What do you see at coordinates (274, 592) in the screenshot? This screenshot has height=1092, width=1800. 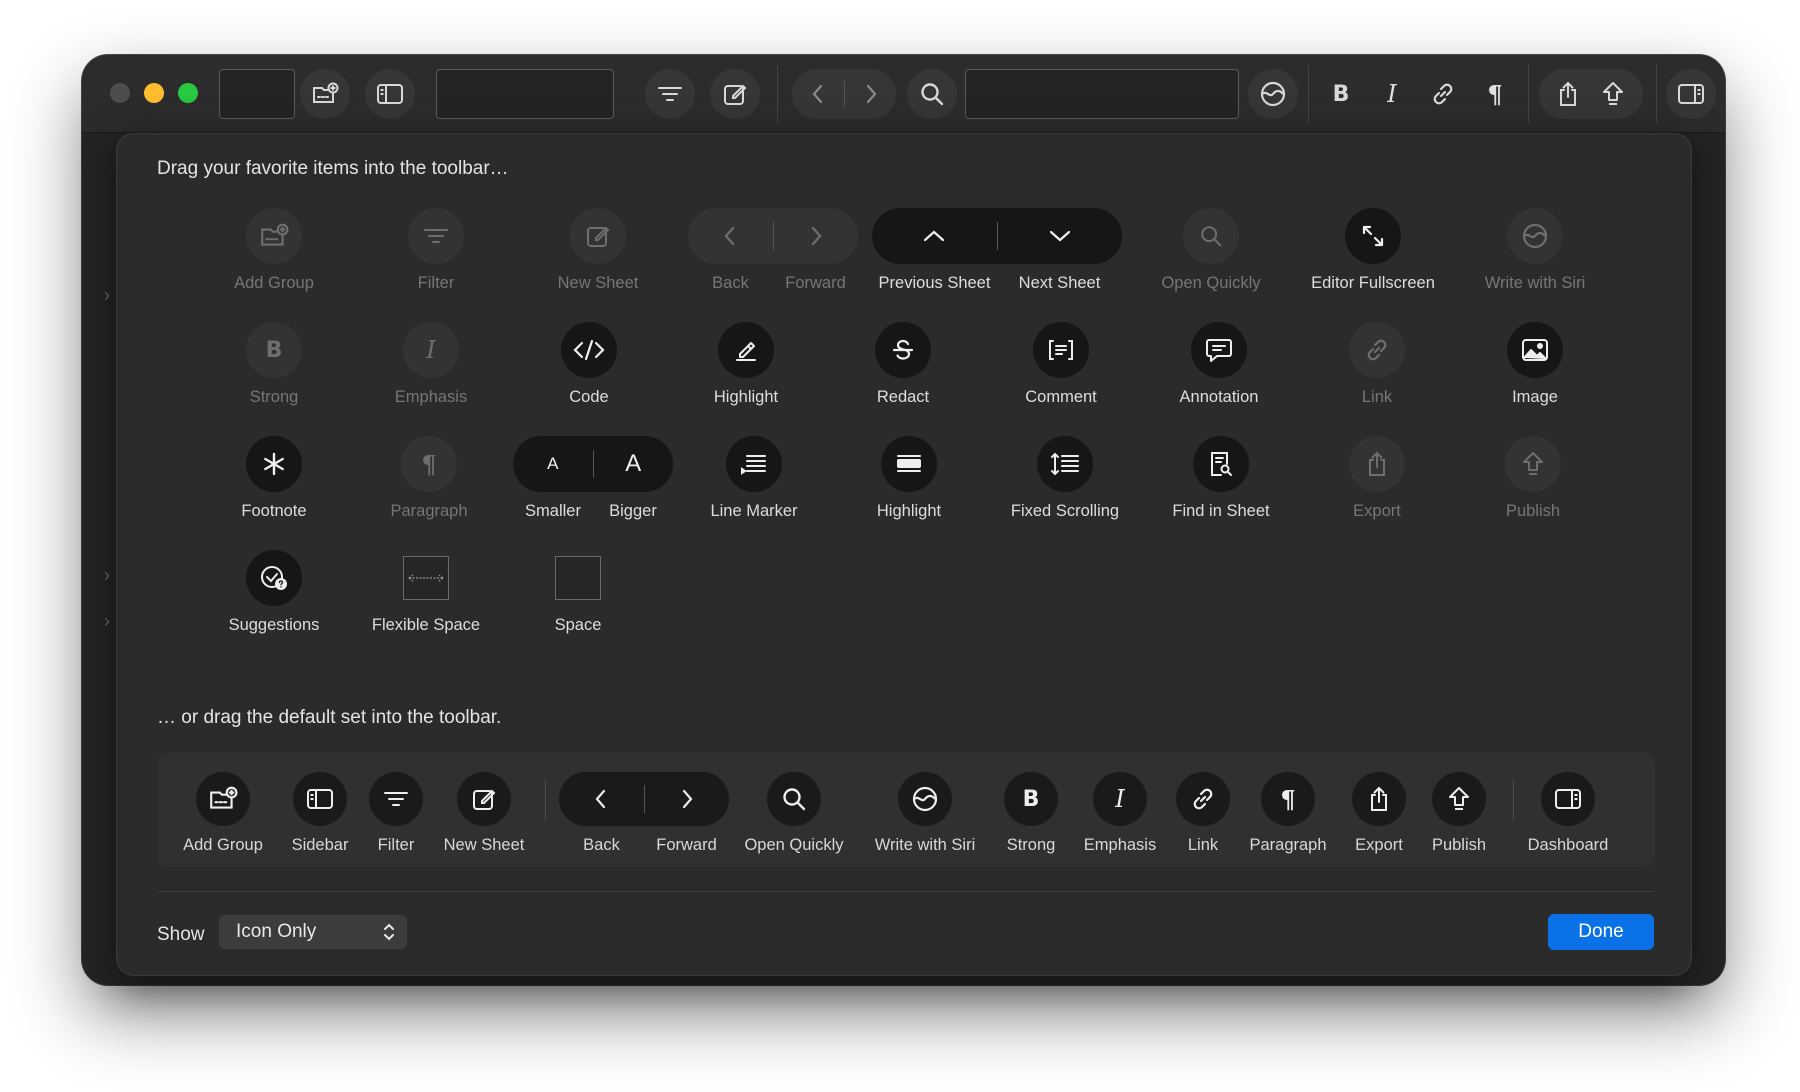 I see `item-suggestions: Suggestions` at bounding box center [274, 592].